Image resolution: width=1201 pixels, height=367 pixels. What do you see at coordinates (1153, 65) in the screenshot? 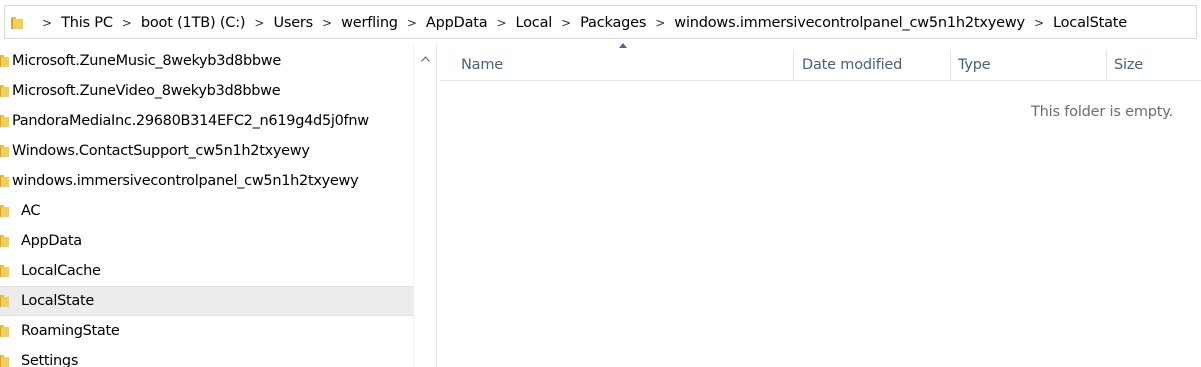
I see `column-header-size: Size` at bounding box center [1153, 65].